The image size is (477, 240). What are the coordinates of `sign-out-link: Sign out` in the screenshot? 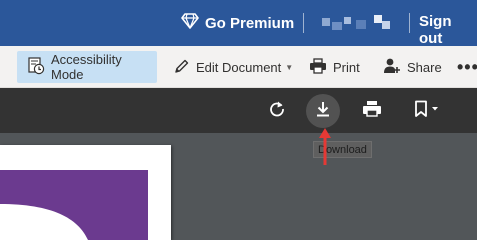 It's located at (448, 30).